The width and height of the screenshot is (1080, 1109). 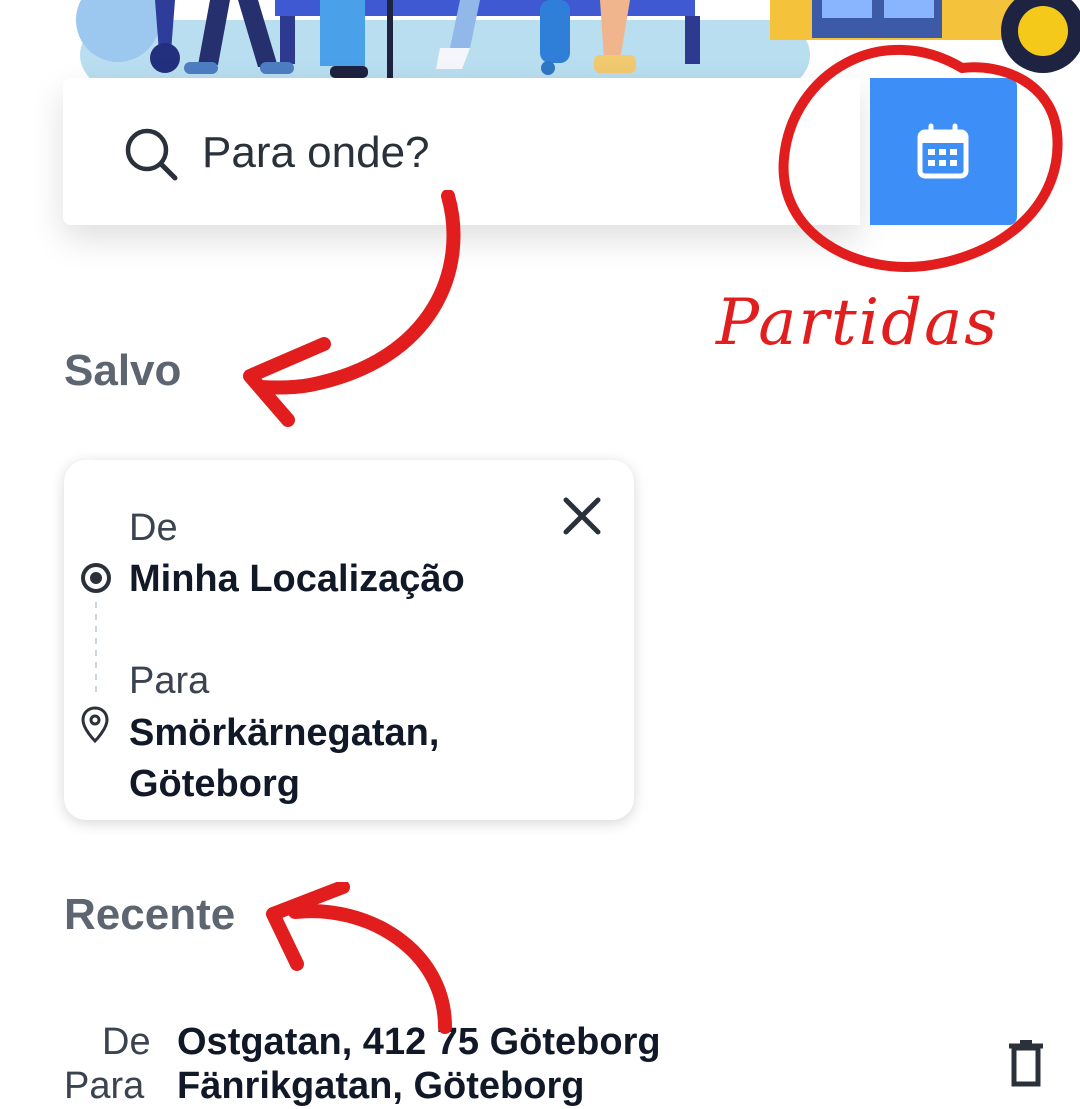 I want to click on my-location-icon, so click(x=96, y=578).